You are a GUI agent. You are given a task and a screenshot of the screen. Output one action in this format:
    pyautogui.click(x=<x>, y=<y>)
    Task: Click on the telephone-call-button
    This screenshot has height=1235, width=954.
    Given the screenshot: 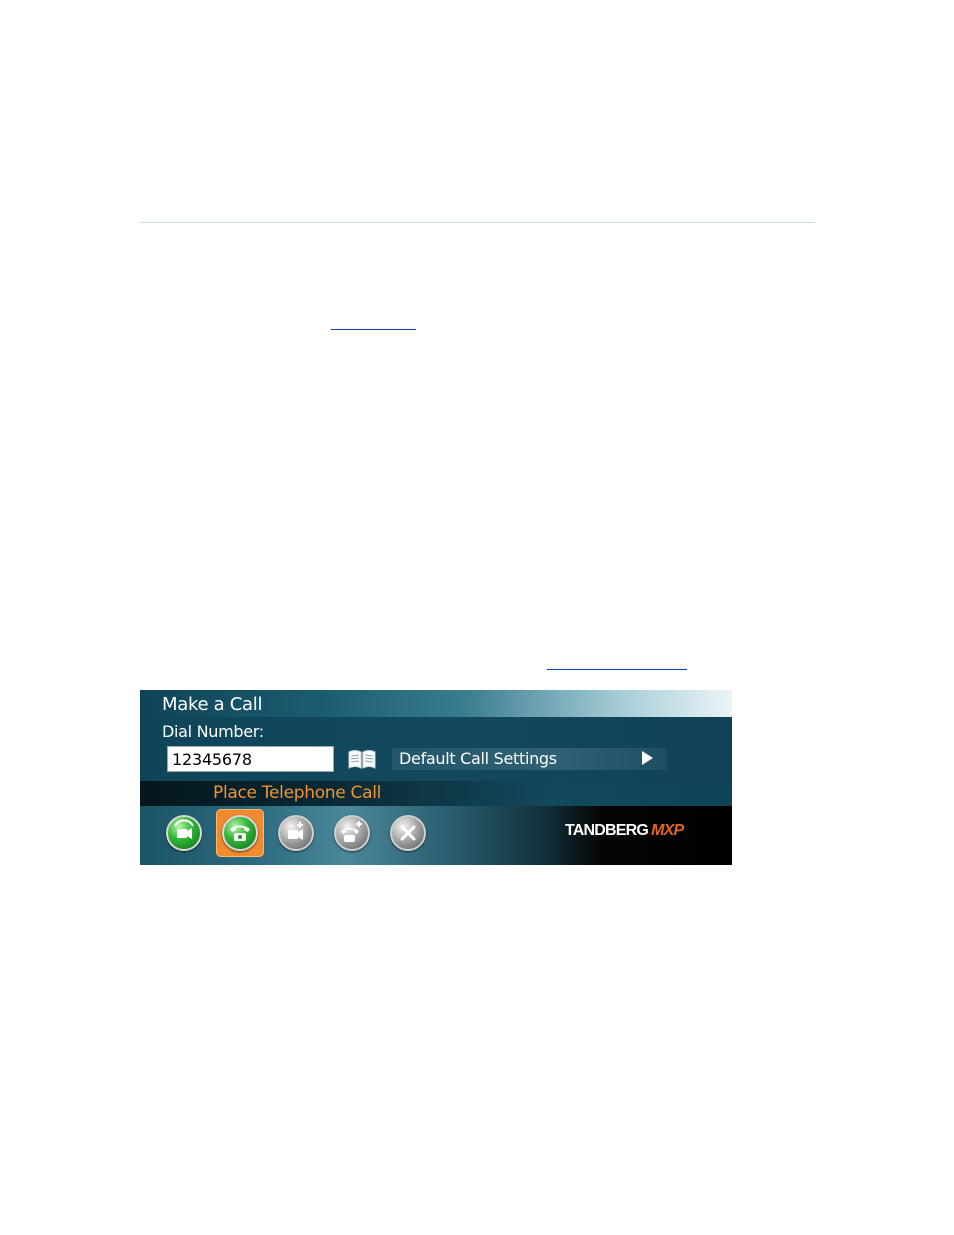 What is the action you would take?
    pyautogui.click(x=240, y=833)
    